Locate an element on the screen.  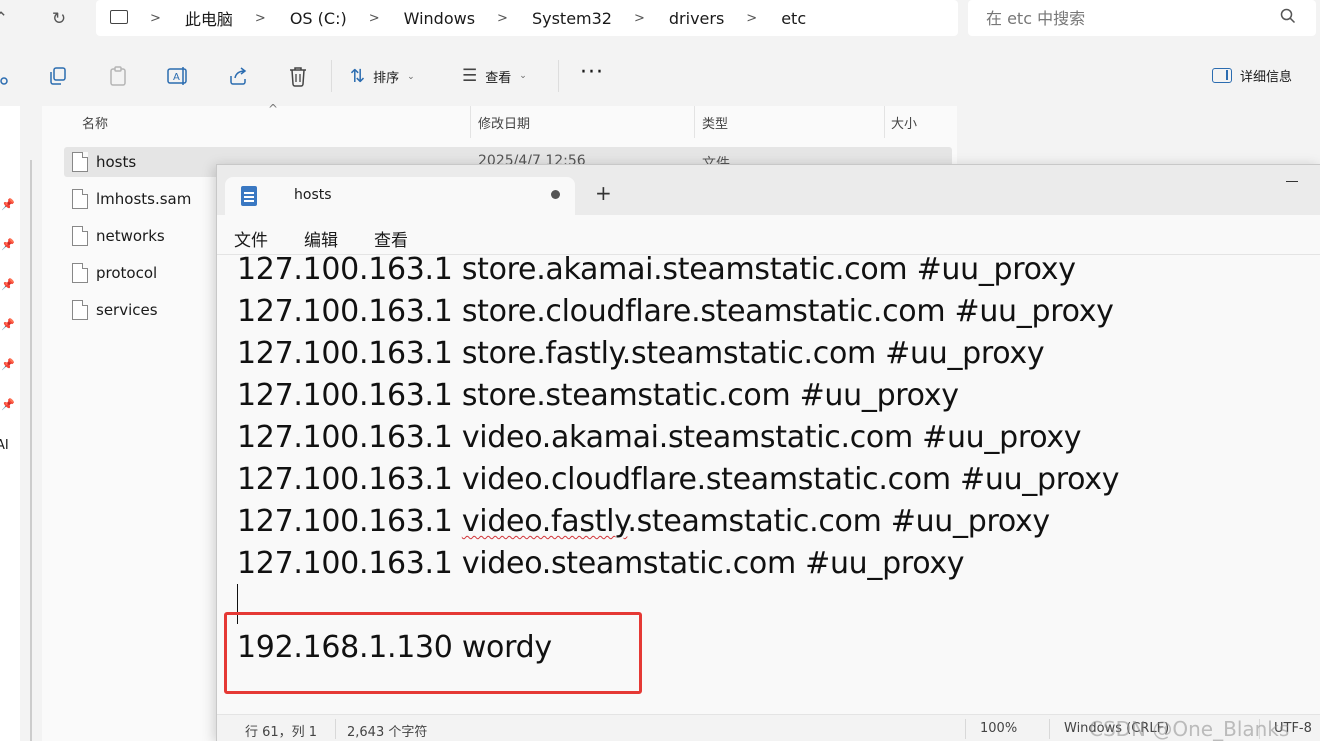
tab-hosts: hosts is located at coordinates (400, 196).